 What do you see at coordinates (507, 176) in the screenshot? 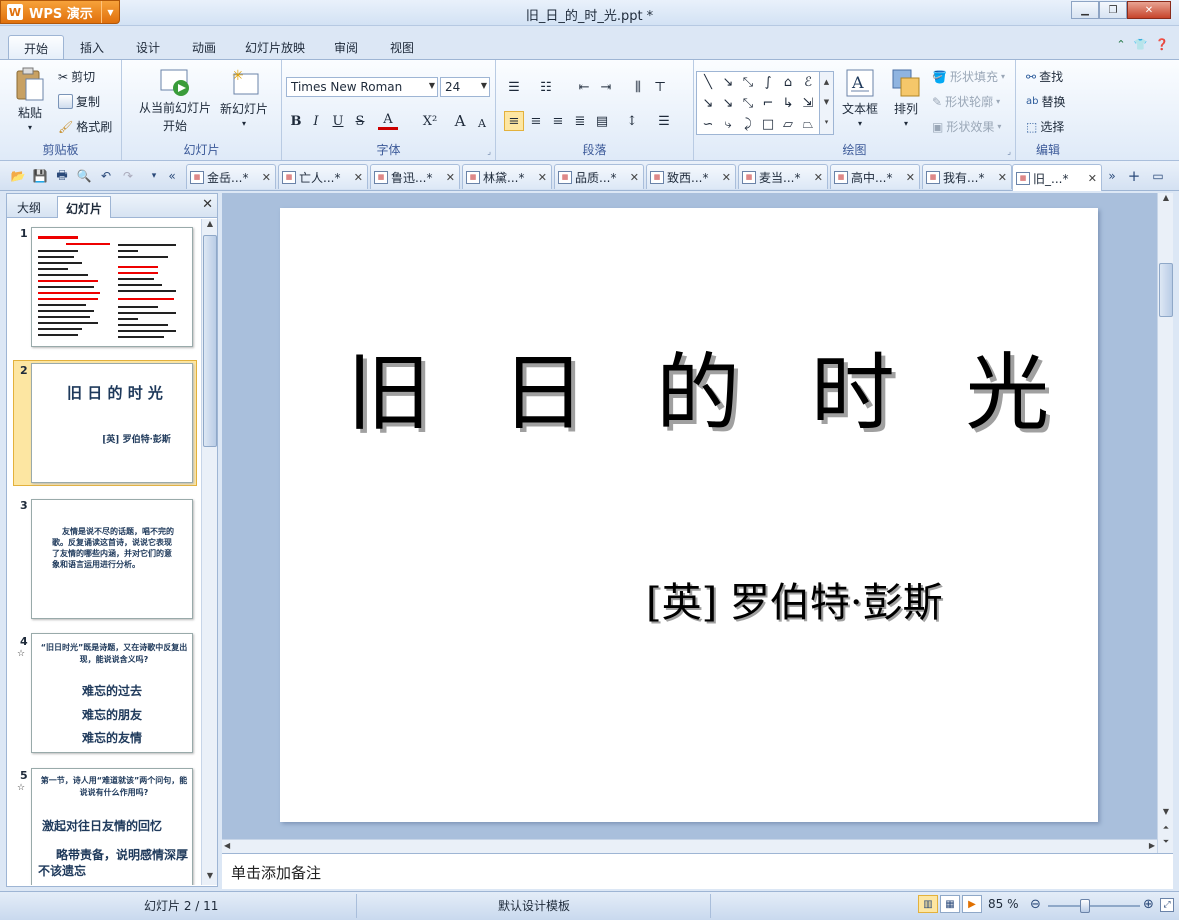
I see `doc-tab: ▦ 林黛...* ✕` at bounding box center [507, 176].